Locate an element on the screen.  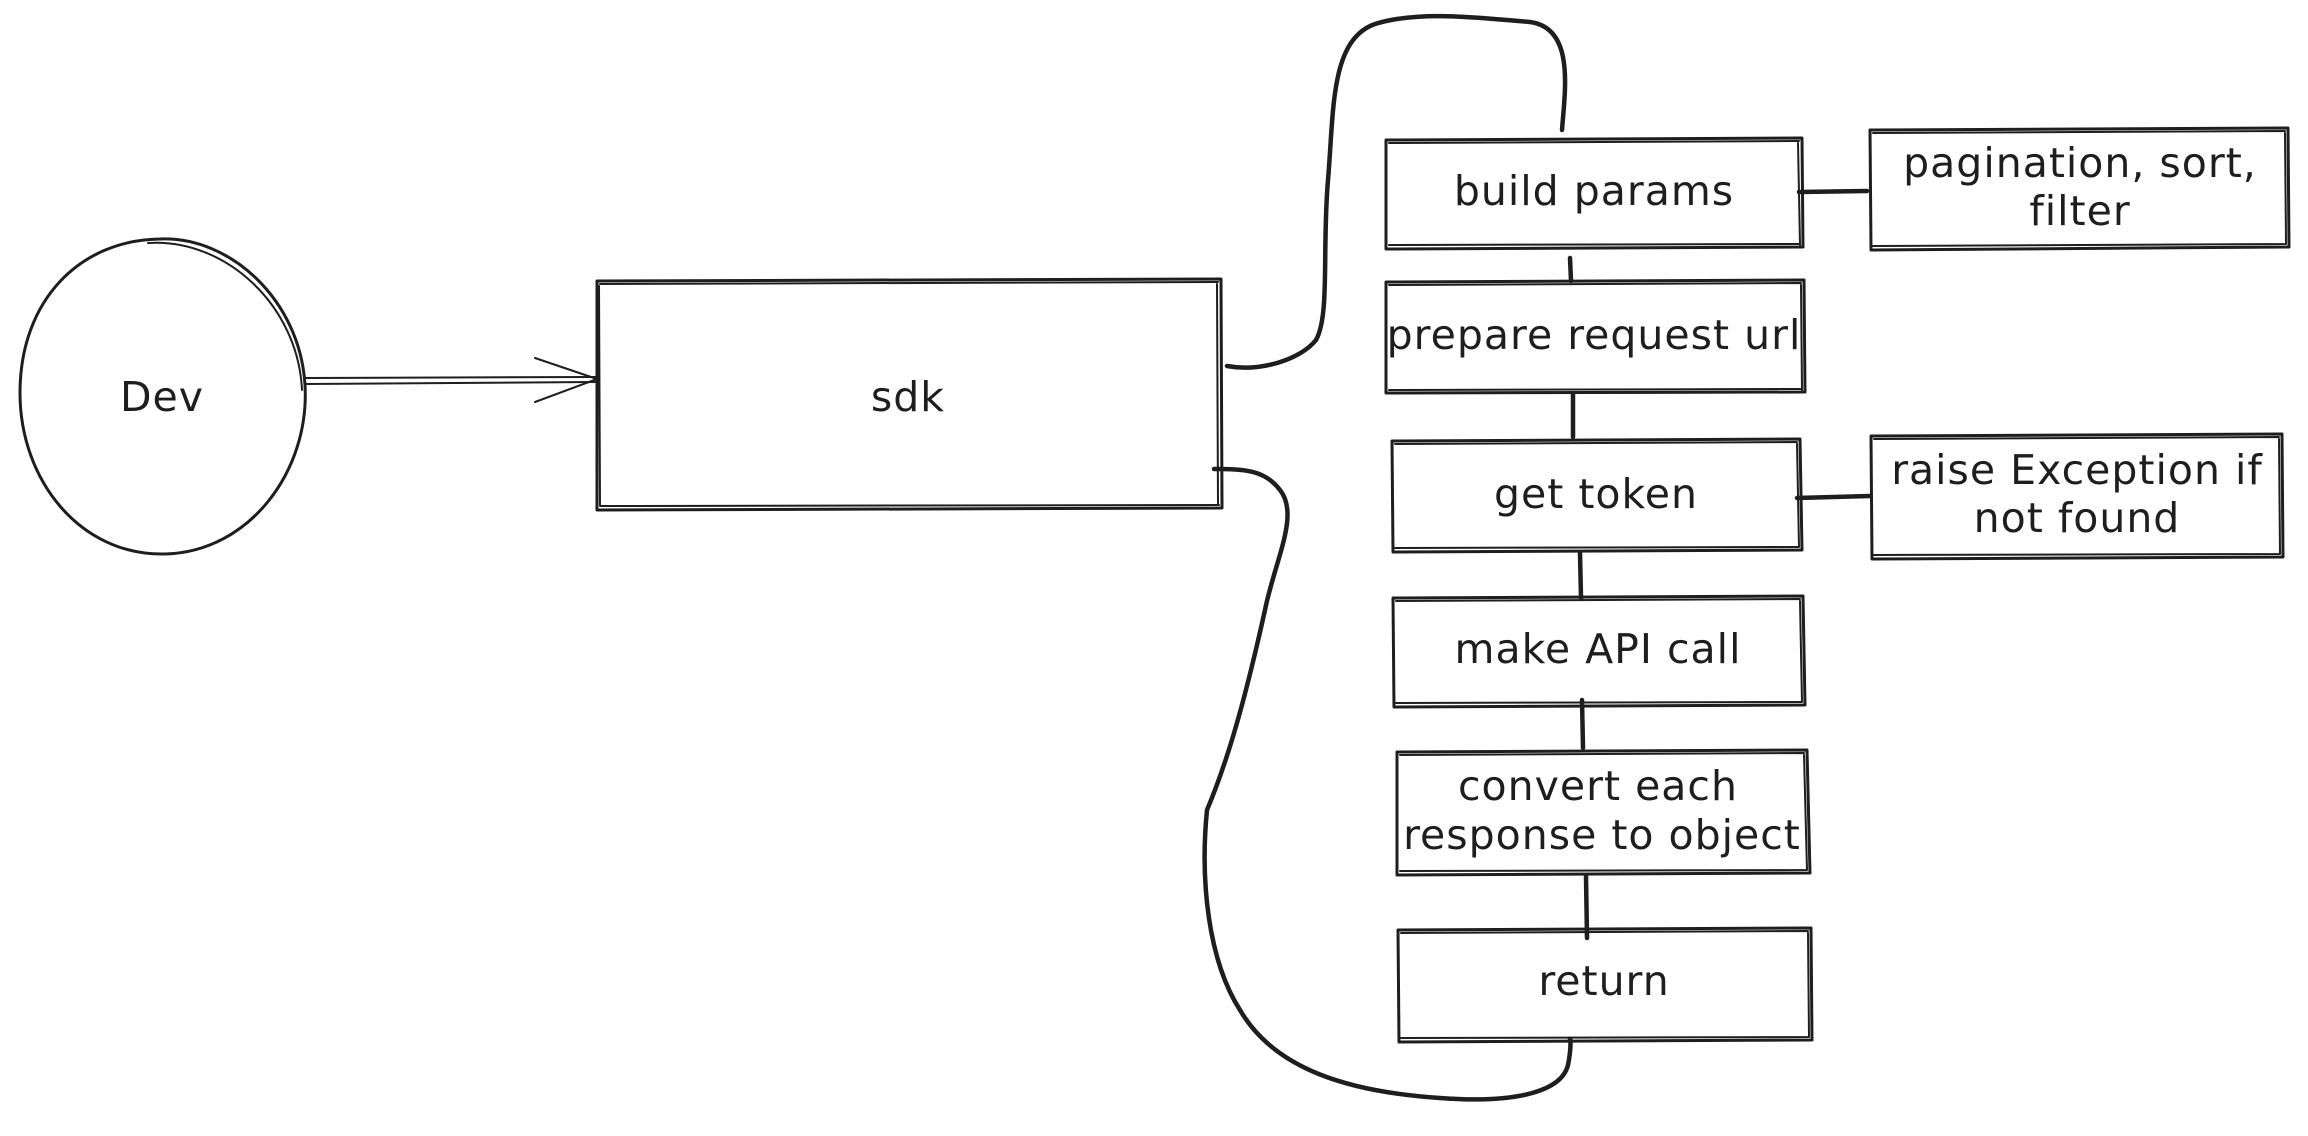
return-node: return is located at coordinates (1605, 985).